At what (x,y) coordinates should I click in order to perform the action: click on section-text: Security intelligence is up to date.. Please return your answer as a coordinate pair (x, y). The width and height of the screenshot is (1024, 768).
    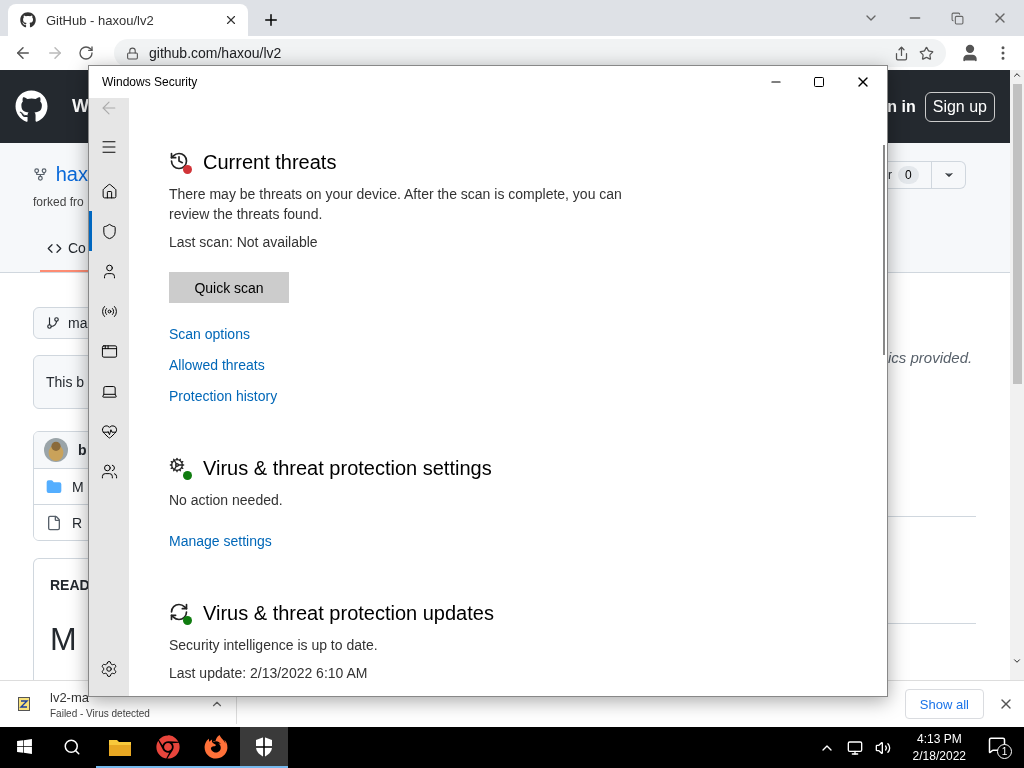
    Looking at the image, I should click on (273, 645).